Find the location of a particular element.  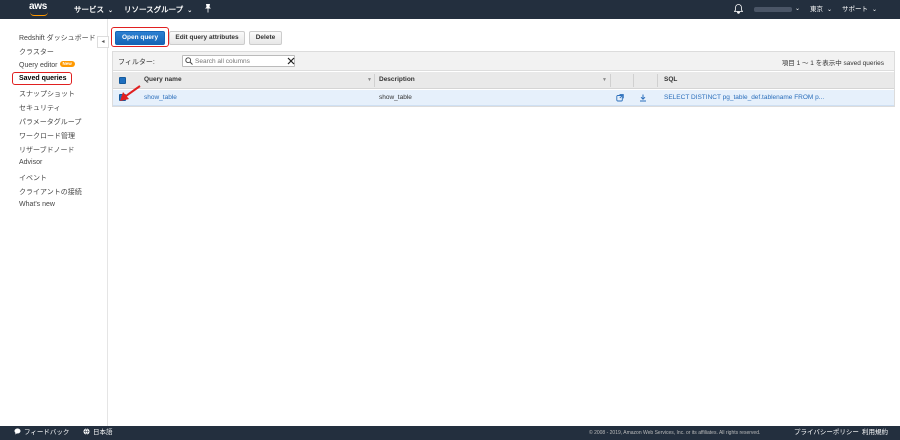

sidebar-item-query-editor: Query editor New is located at coordinates (47, 65).